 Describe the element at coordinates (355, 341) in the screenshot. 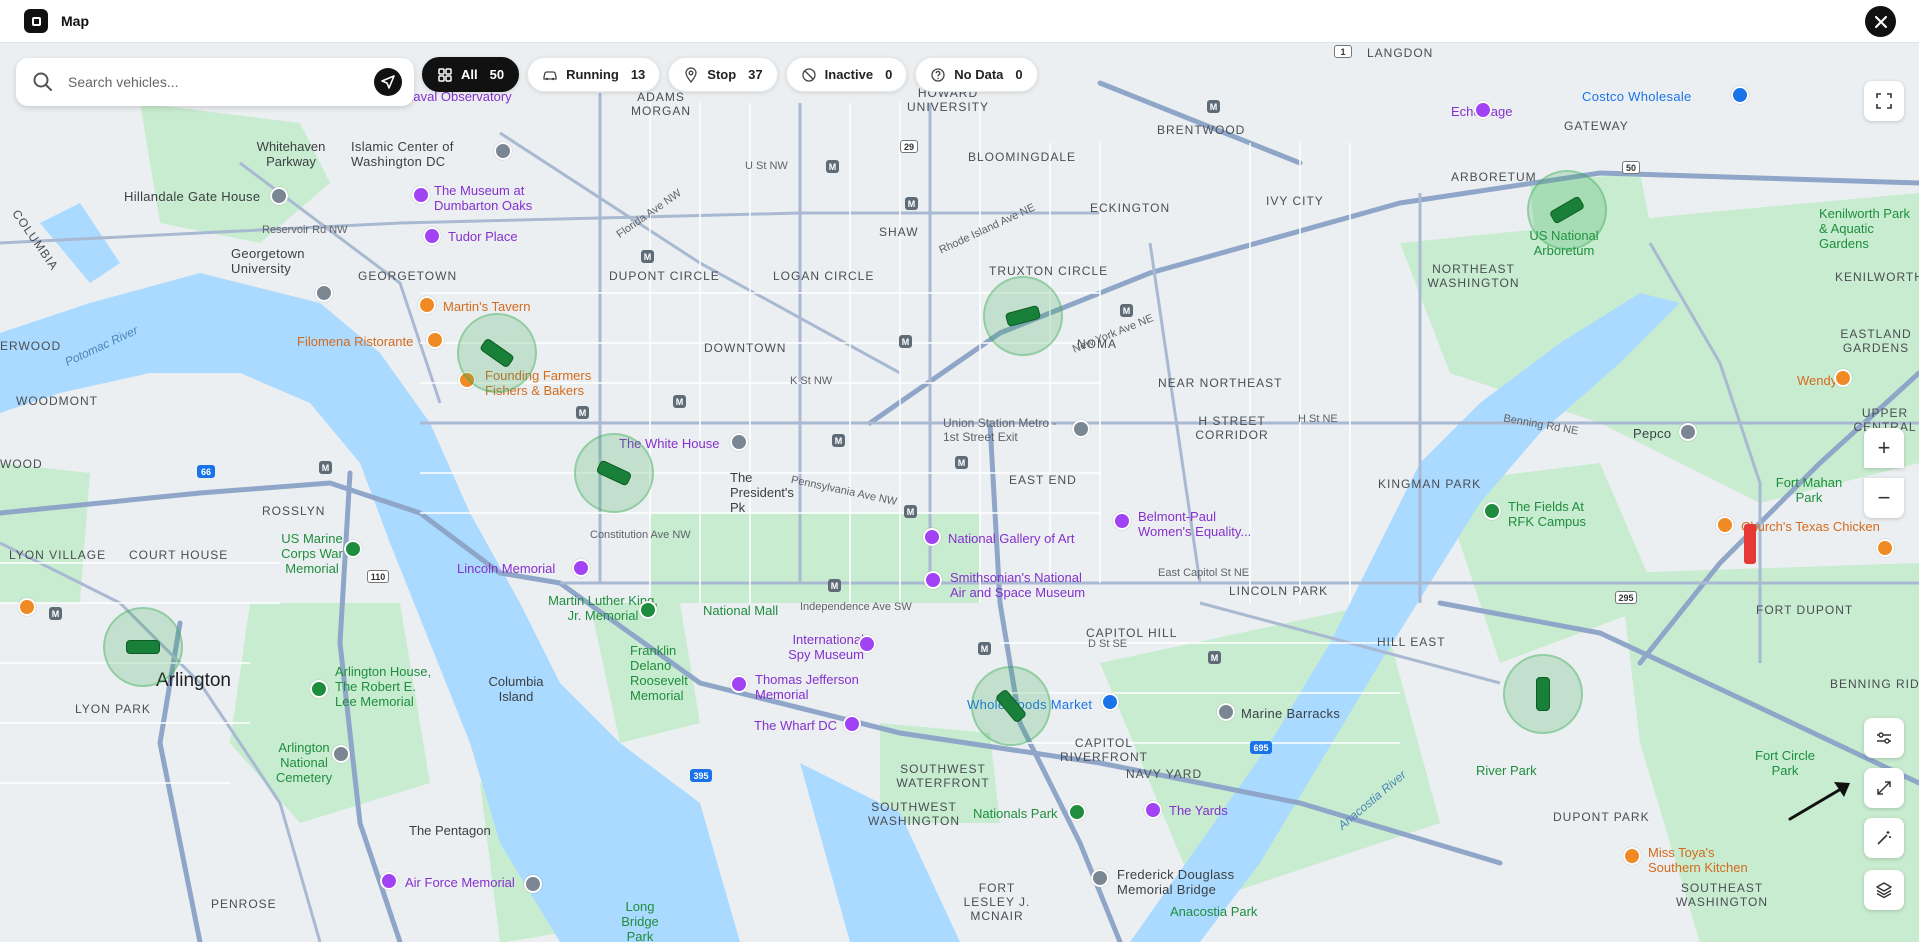

I see `food-label: Filomena Ristorante` at that location.